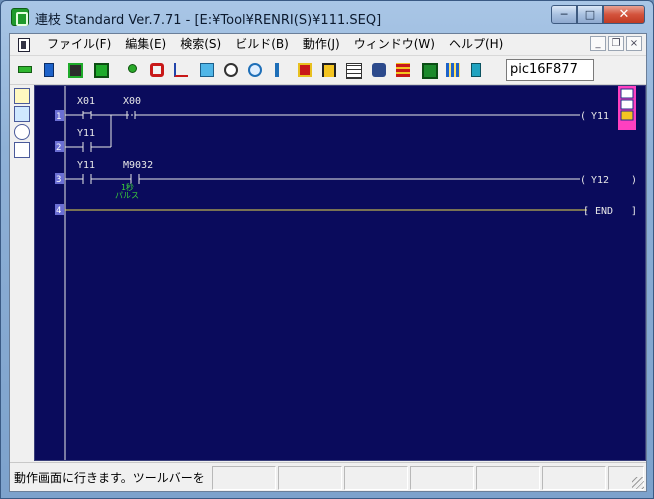 This screenshot has height=499, width=654. I want to click on run-mode-icon, so click(25, 70).